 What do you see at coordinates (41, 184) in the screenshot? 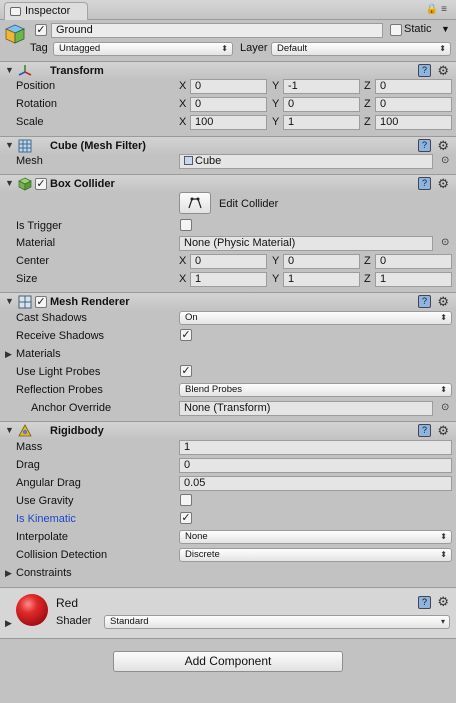
I see `box-collider-enabled-checkbox` at bounding box center [41, 184].